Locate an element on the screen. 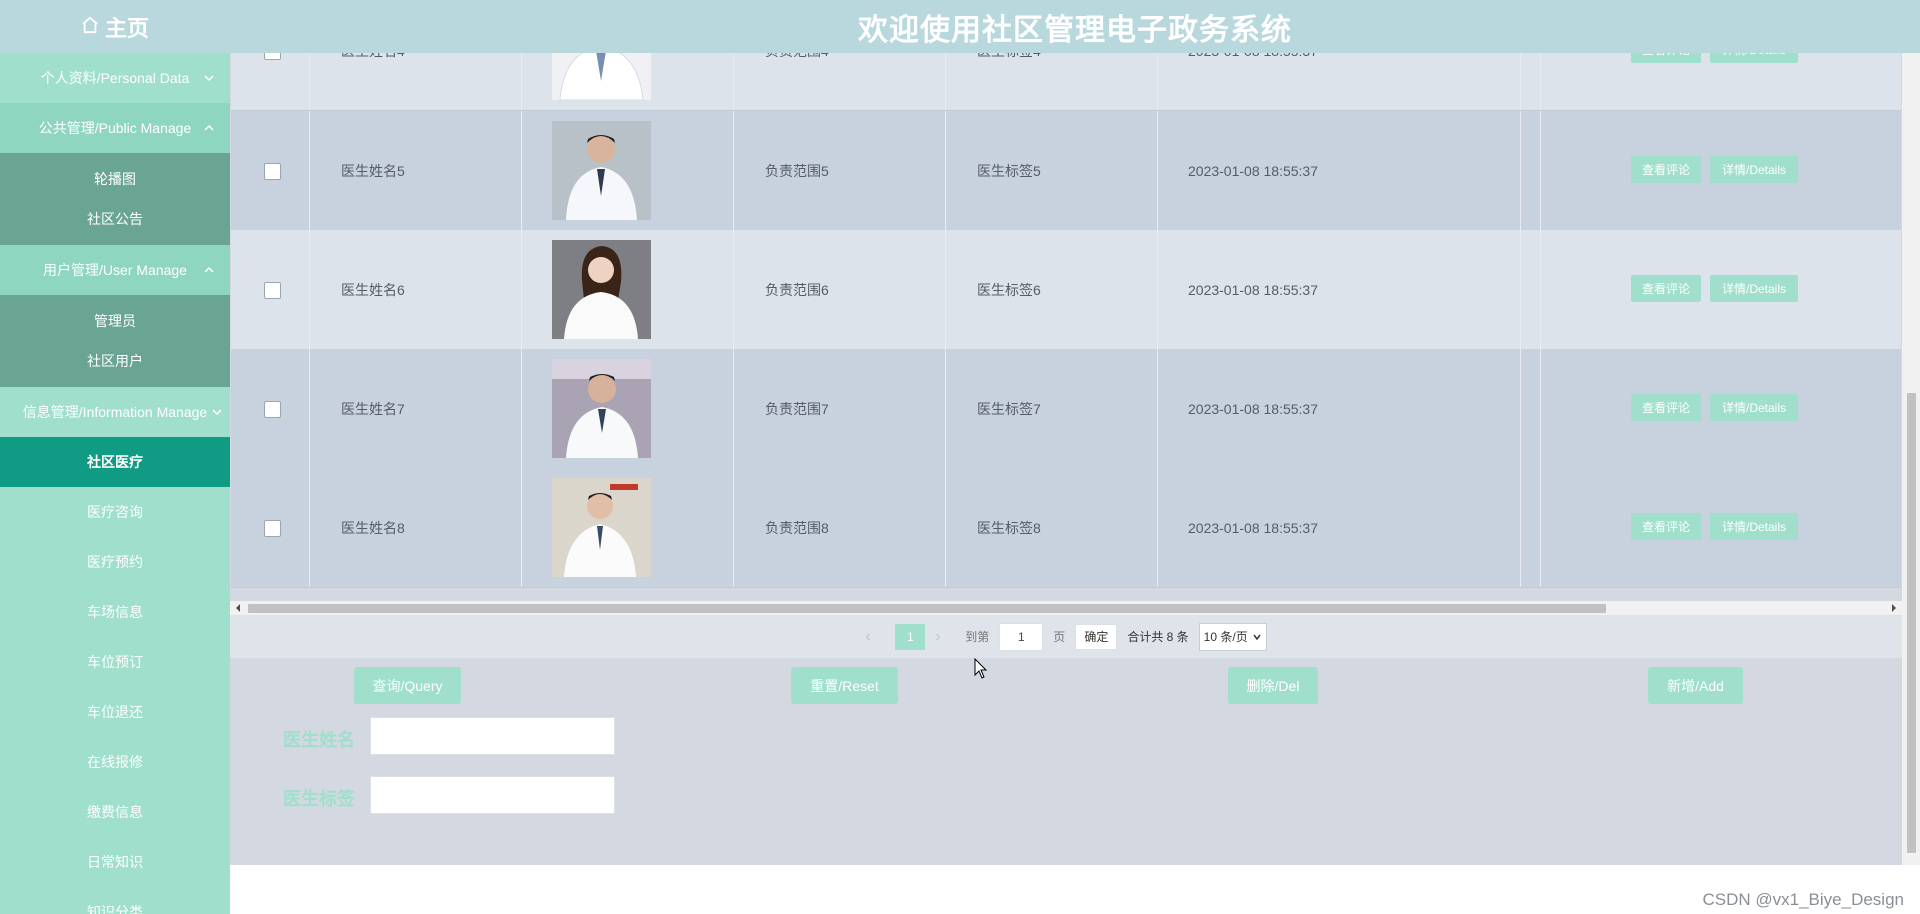  menu-group-personal-data: 个人资料/Personal Data is located at coordinates (115, 78).